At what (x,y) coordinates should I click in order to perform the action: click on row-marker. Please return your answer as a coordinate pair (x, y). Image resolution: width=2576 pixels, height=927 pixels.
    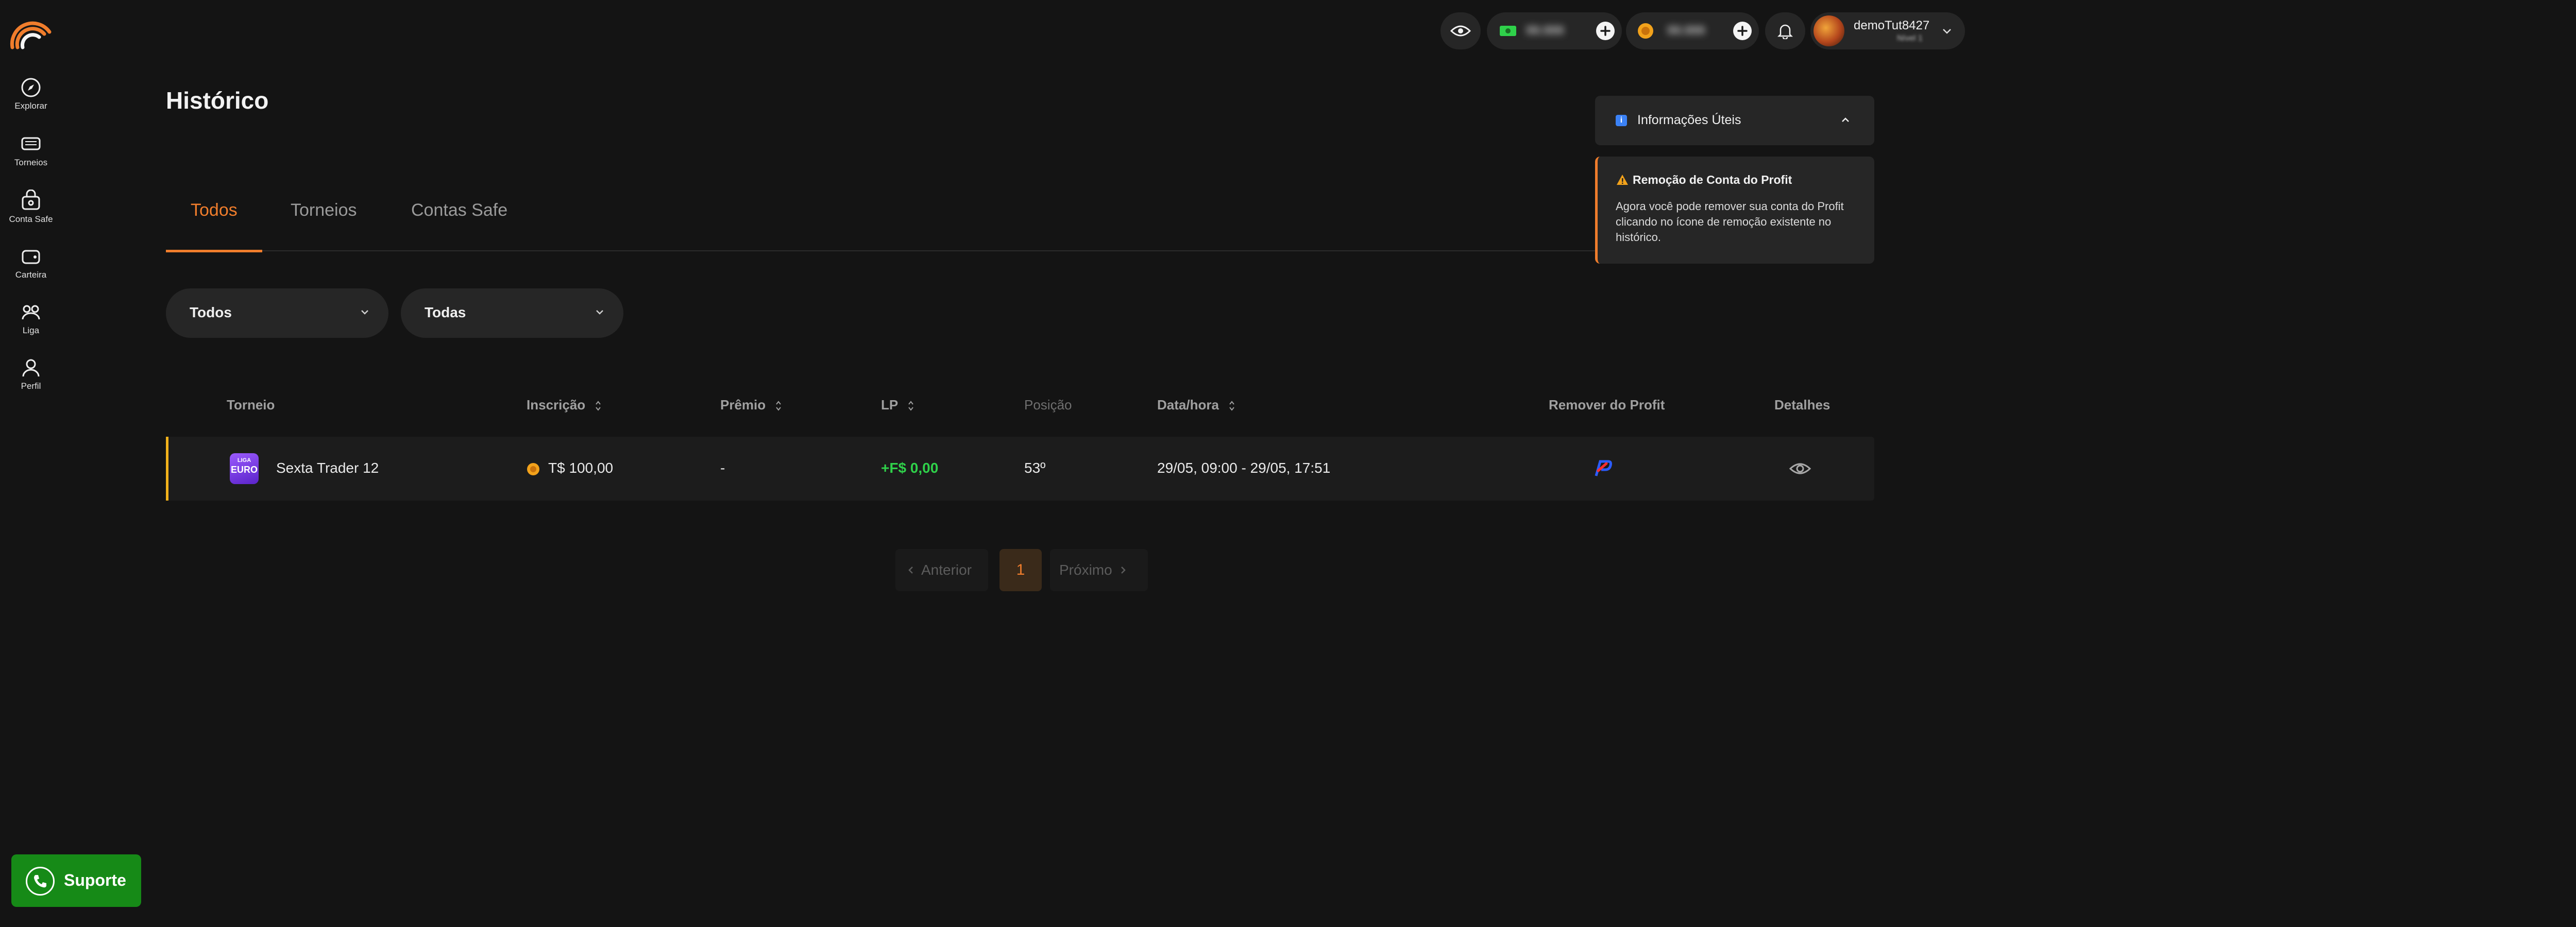
    Looking at the image, I should click on (167, 469).